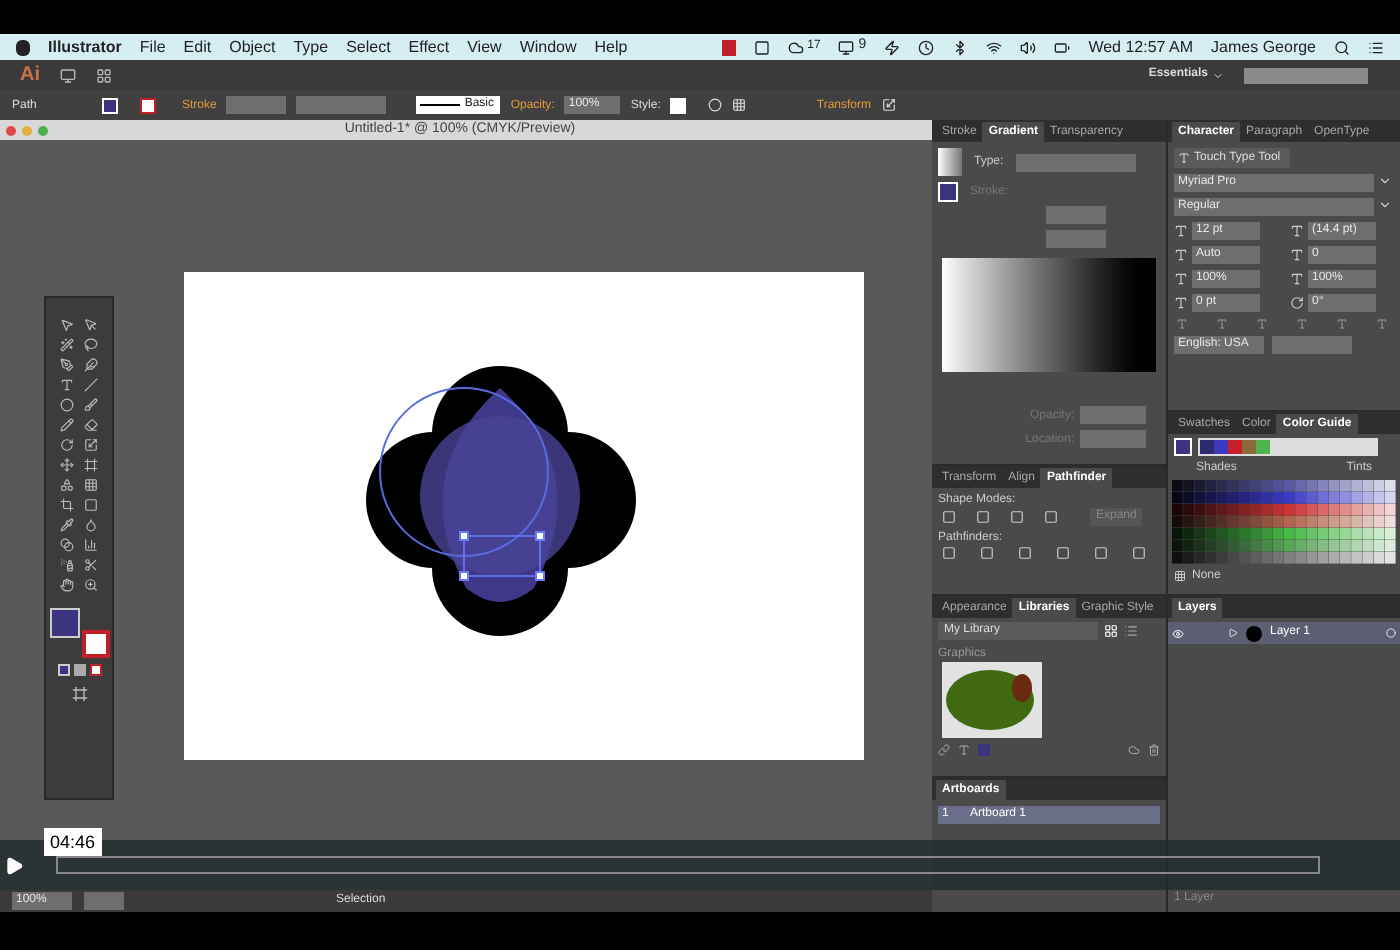  I want to click on menu-item: Select, so click(368, 47).